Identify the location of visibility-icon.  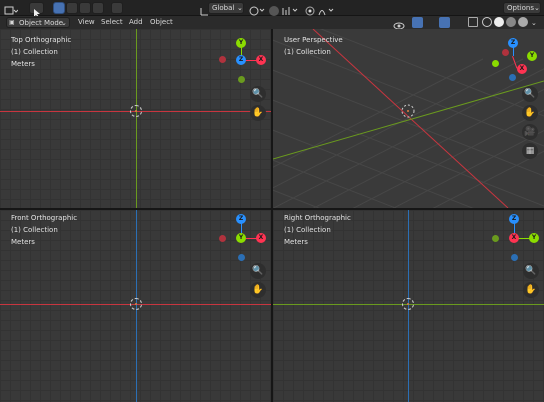
(399, 23).